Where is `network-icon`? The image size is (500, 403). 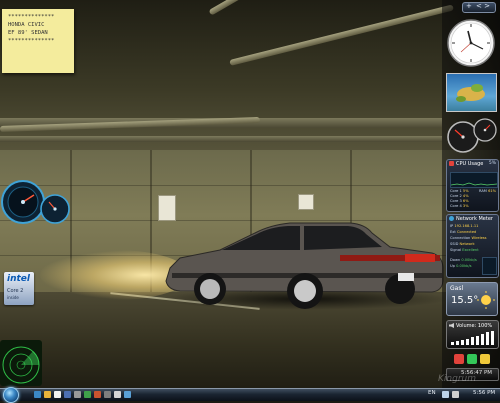
network-icon is located at coordinates (451, 218).